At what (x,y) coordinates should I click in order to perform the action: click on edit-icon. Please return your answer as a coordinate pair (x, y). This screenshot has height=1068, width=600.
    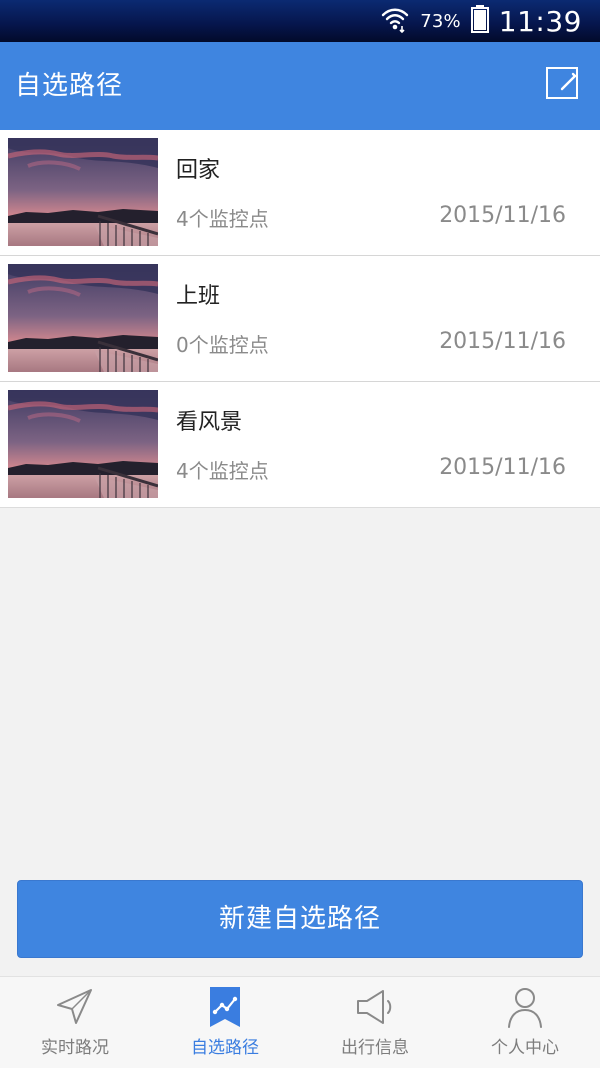
    Looking at the image, I should click on (562, 85).